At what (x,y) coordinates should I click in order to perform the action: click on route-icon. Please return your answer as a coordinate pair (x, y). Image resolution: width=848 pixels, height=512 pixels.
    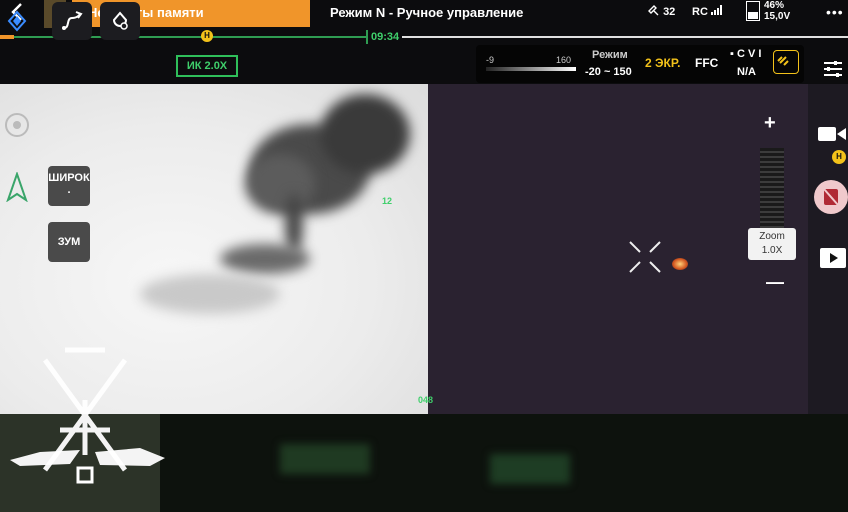
    Looking at the image, I should click on (72, 20).